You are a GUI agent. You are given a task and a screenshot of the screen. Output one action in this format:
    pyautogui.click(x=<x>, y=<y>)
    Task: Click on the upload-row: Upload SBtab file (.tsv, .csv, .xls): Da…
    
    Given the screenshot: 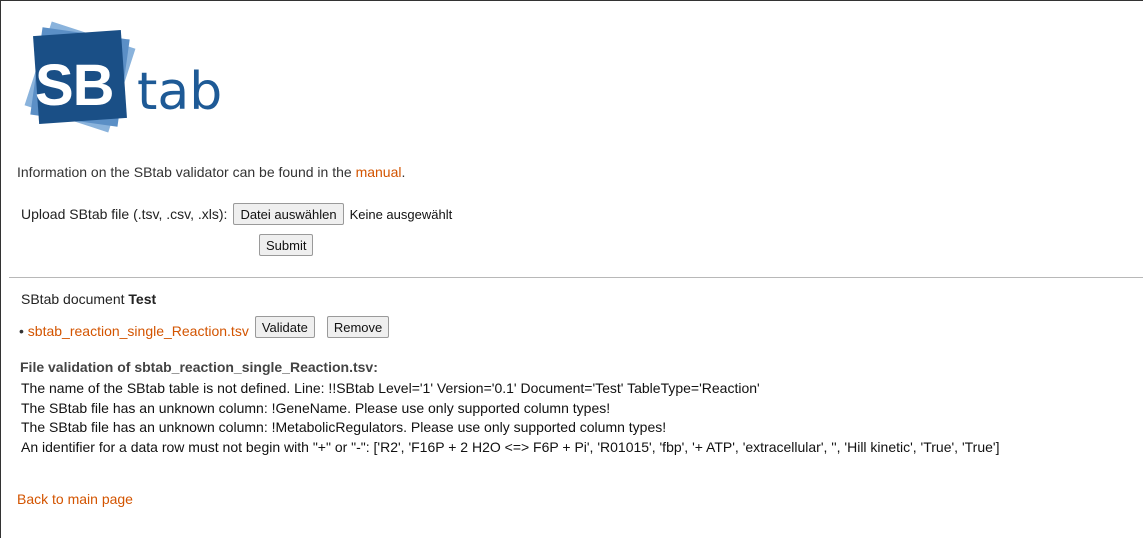 What is the action you would take?
    pyautogui.click(x=236, y=214)
    